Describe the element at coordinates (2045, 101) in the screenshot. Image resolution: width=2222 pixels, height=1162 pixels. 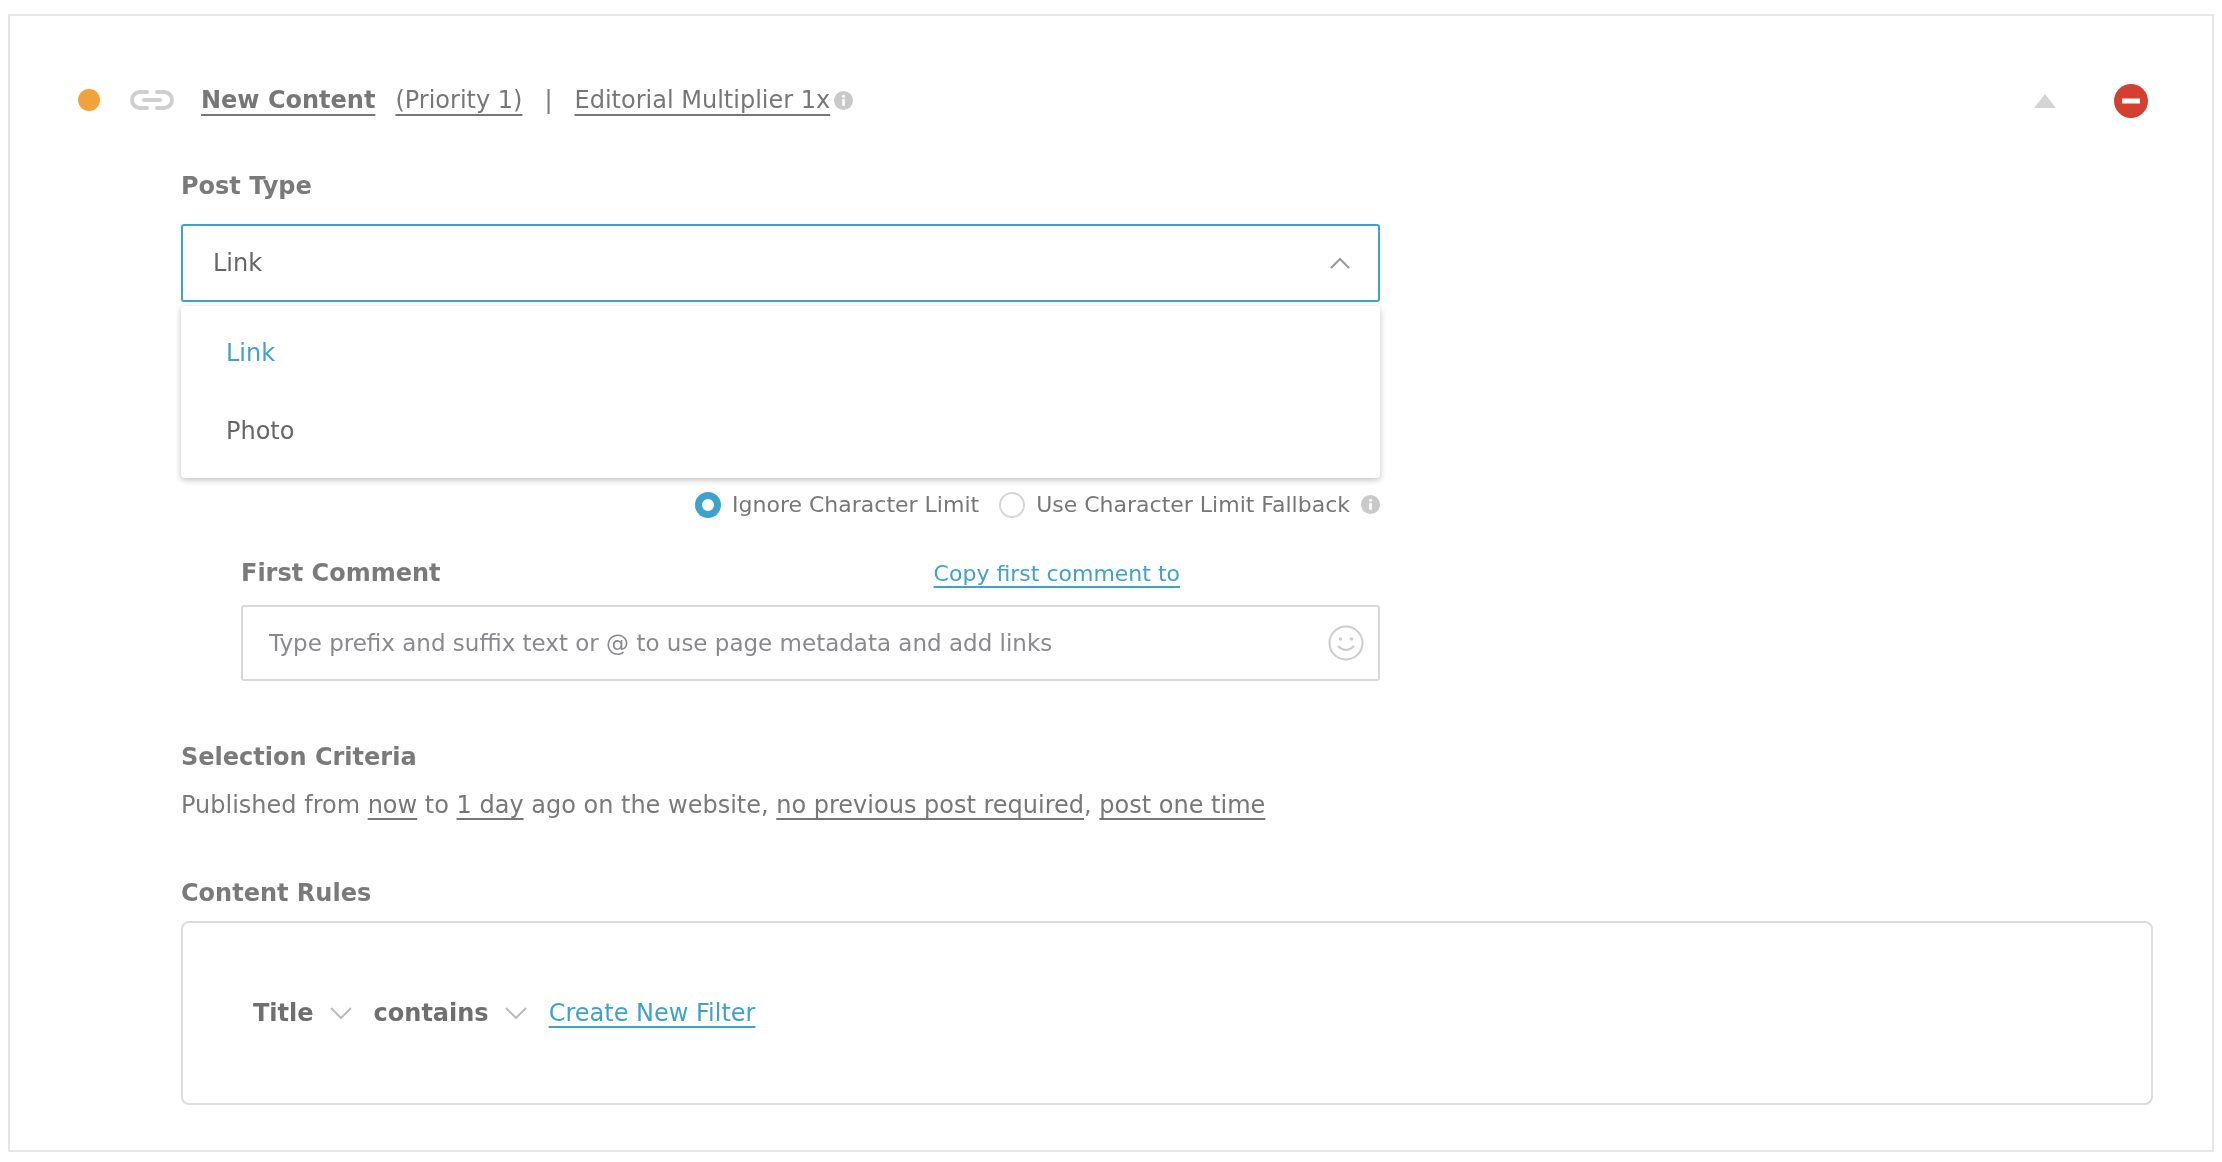
I see `collapse-triangle-icon` at that location.